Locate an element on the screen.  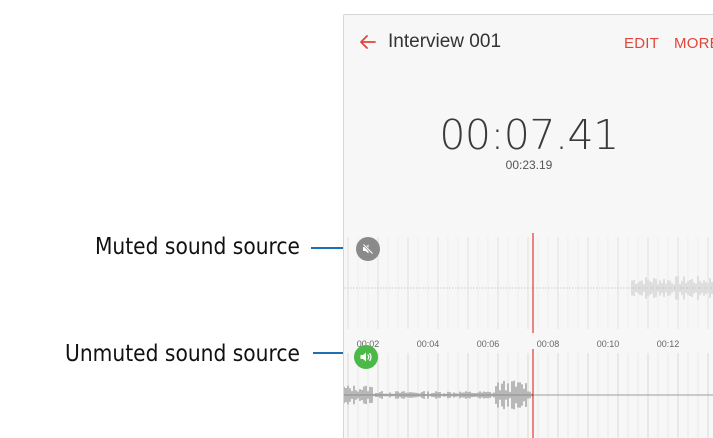
timeline-tick-label: 00:12 is located at coordinates (668, 344).